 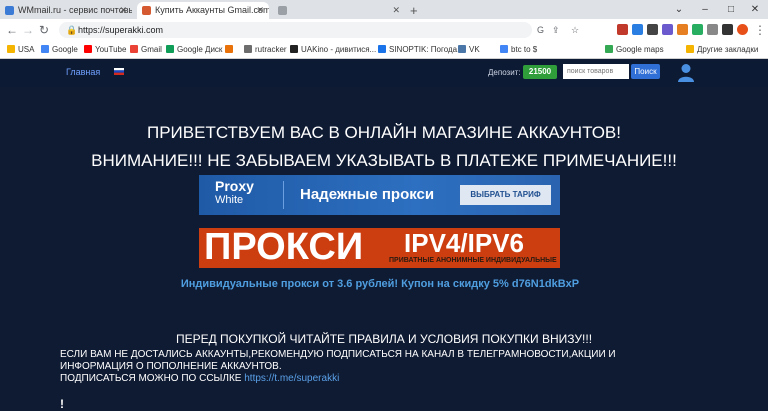 What do you see at coordinates (291, 378) in the screenshot?
I see `telegram-link: https://t.me/superakki` at bounding box center [291, 378].